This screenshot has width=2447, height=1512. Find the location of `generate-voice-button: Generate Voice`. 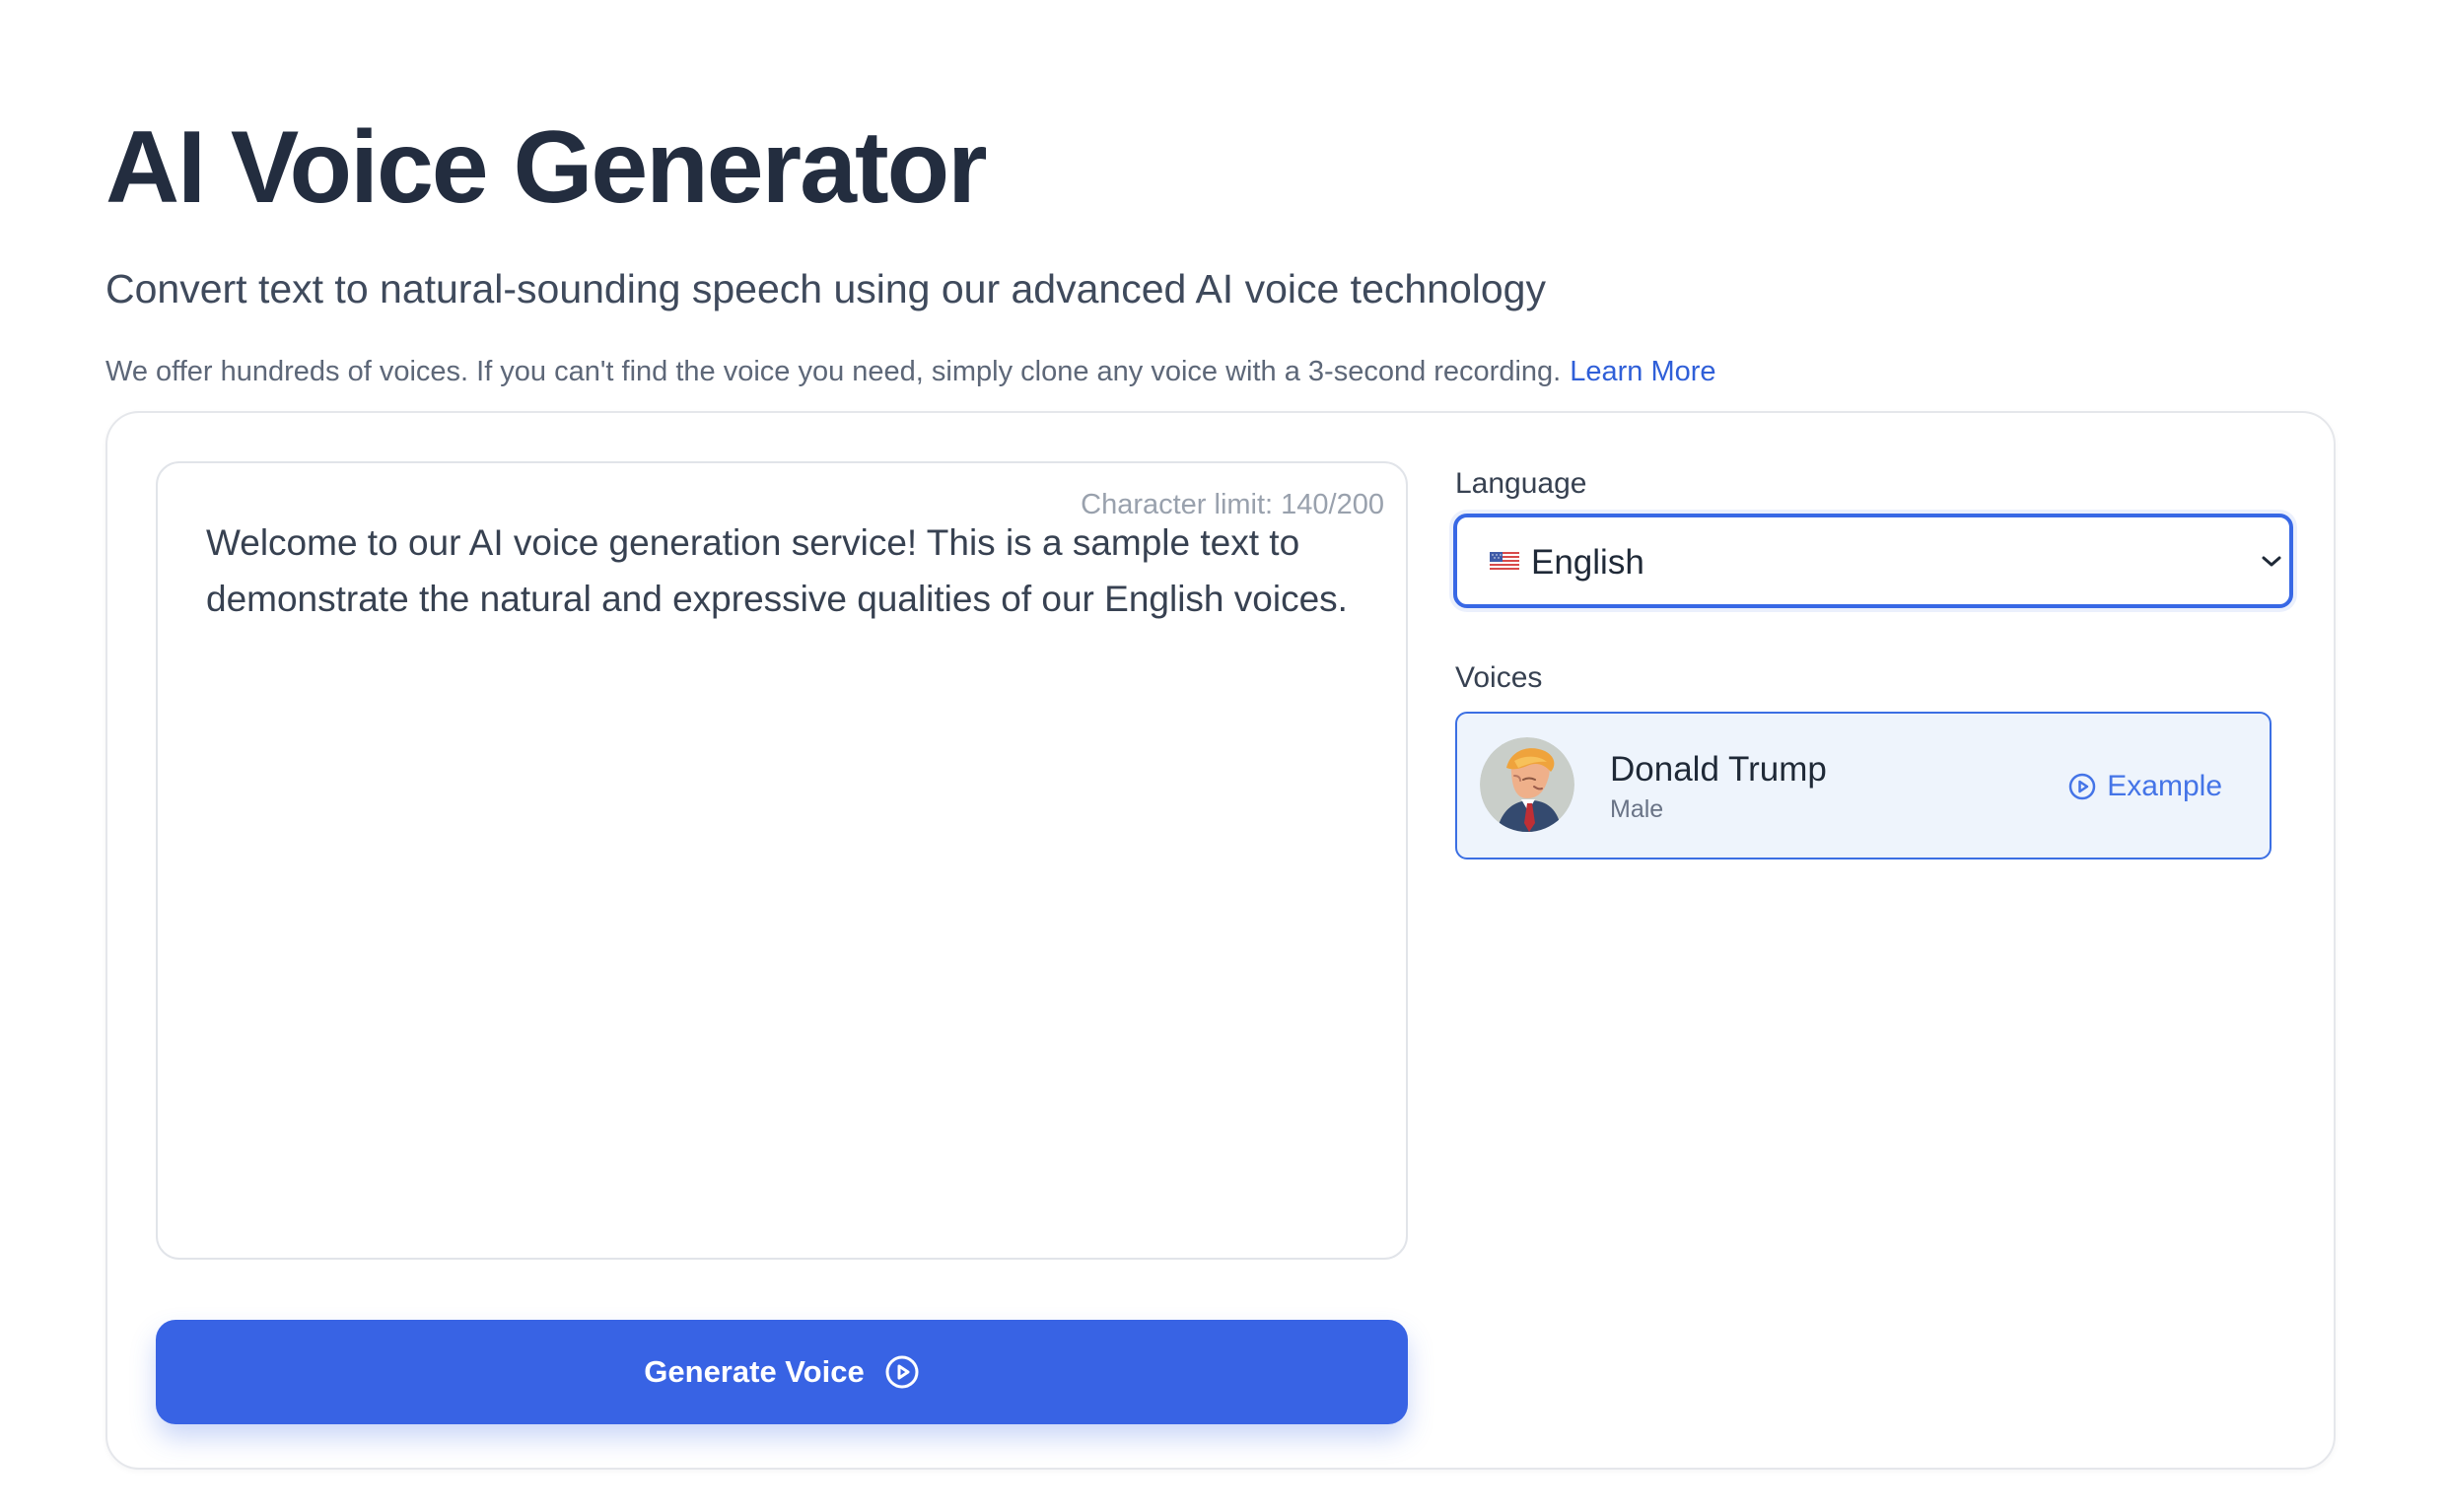

generate-voice-button: Generate Voice is located at coordinates (782, 1372).